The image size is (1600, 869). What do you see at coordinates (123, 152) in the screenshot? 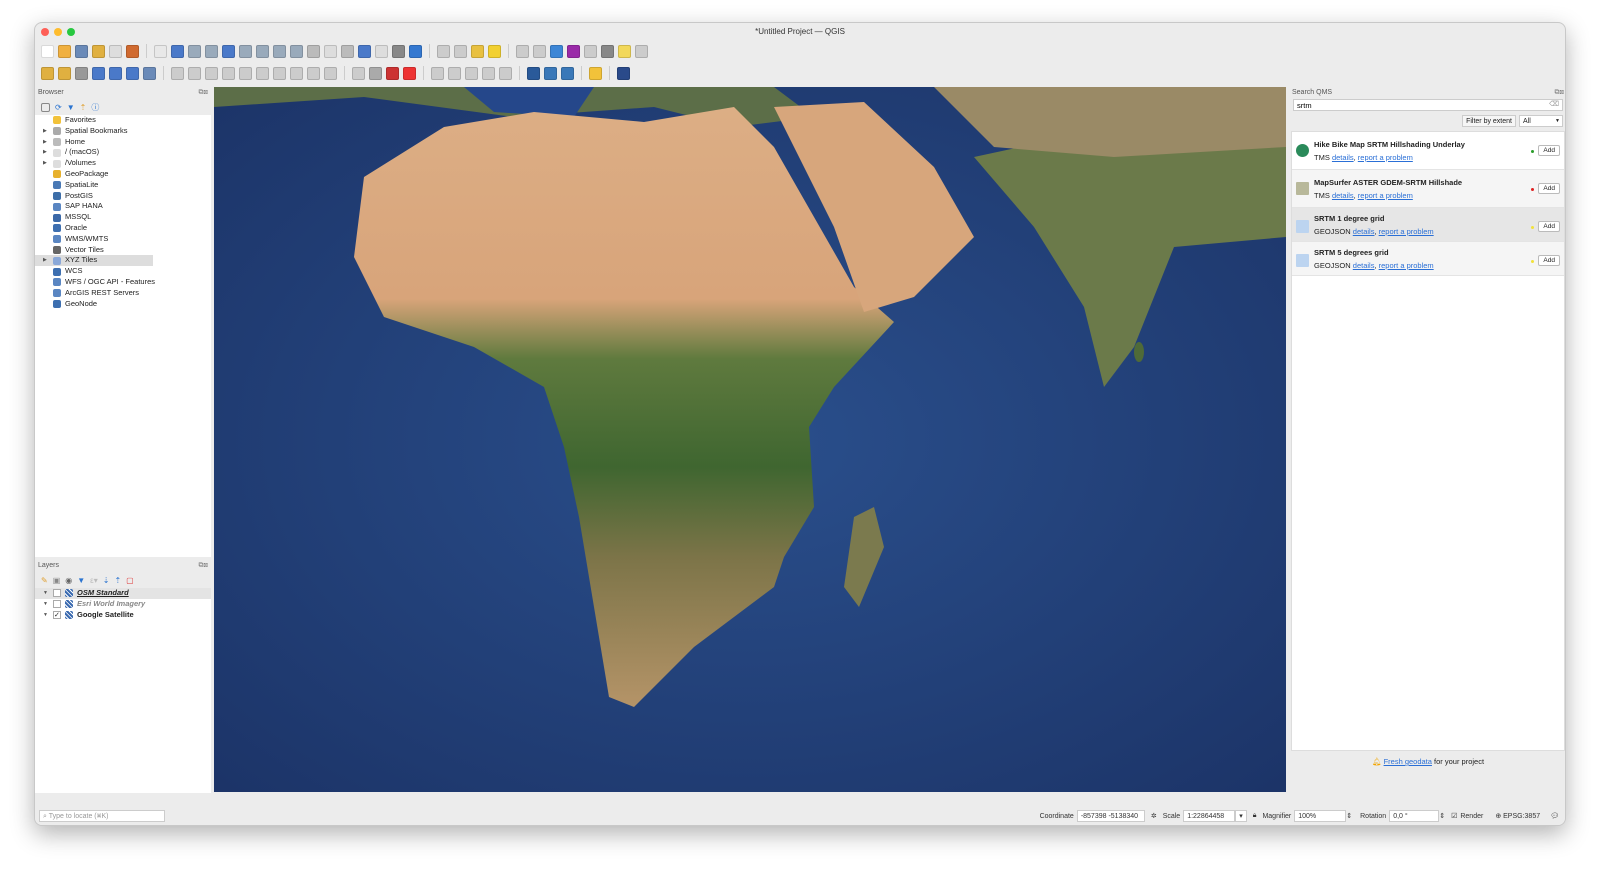
I see `browser-item: ▶ / (macOS)` at bounding box center [123, 152].